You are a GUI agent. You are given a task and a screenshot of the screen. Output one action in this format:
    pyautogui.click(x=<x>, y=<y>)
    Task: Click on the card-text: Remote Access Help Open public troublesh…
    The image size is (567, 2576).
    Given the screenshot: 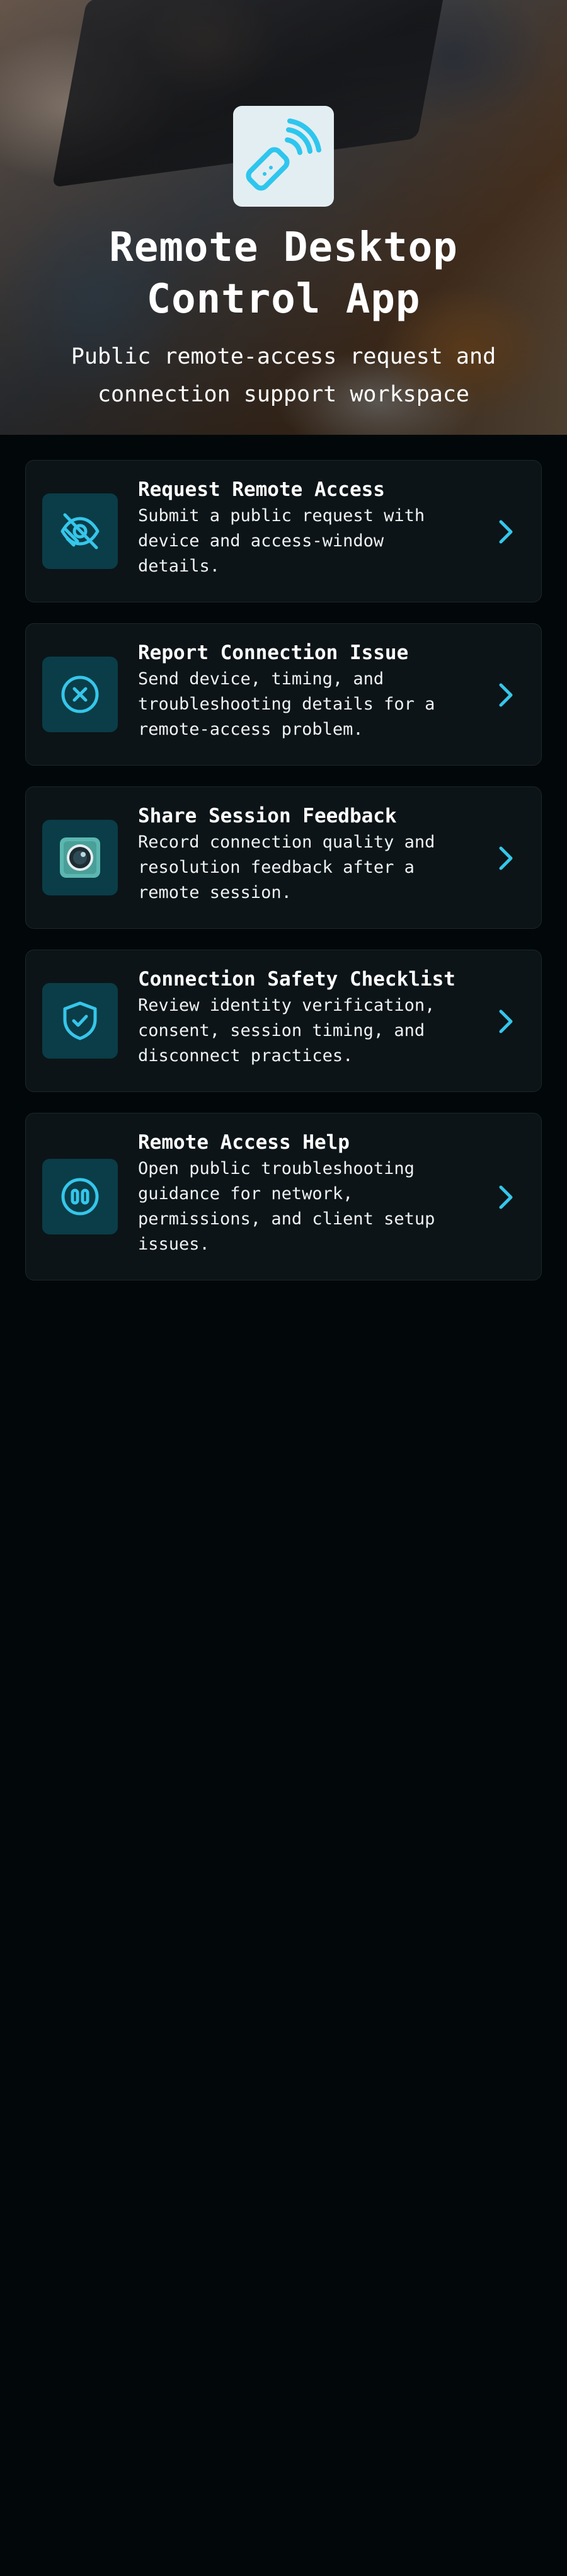 What is the action you would take?
    pyautogui.click(x=302, y=1193)
    